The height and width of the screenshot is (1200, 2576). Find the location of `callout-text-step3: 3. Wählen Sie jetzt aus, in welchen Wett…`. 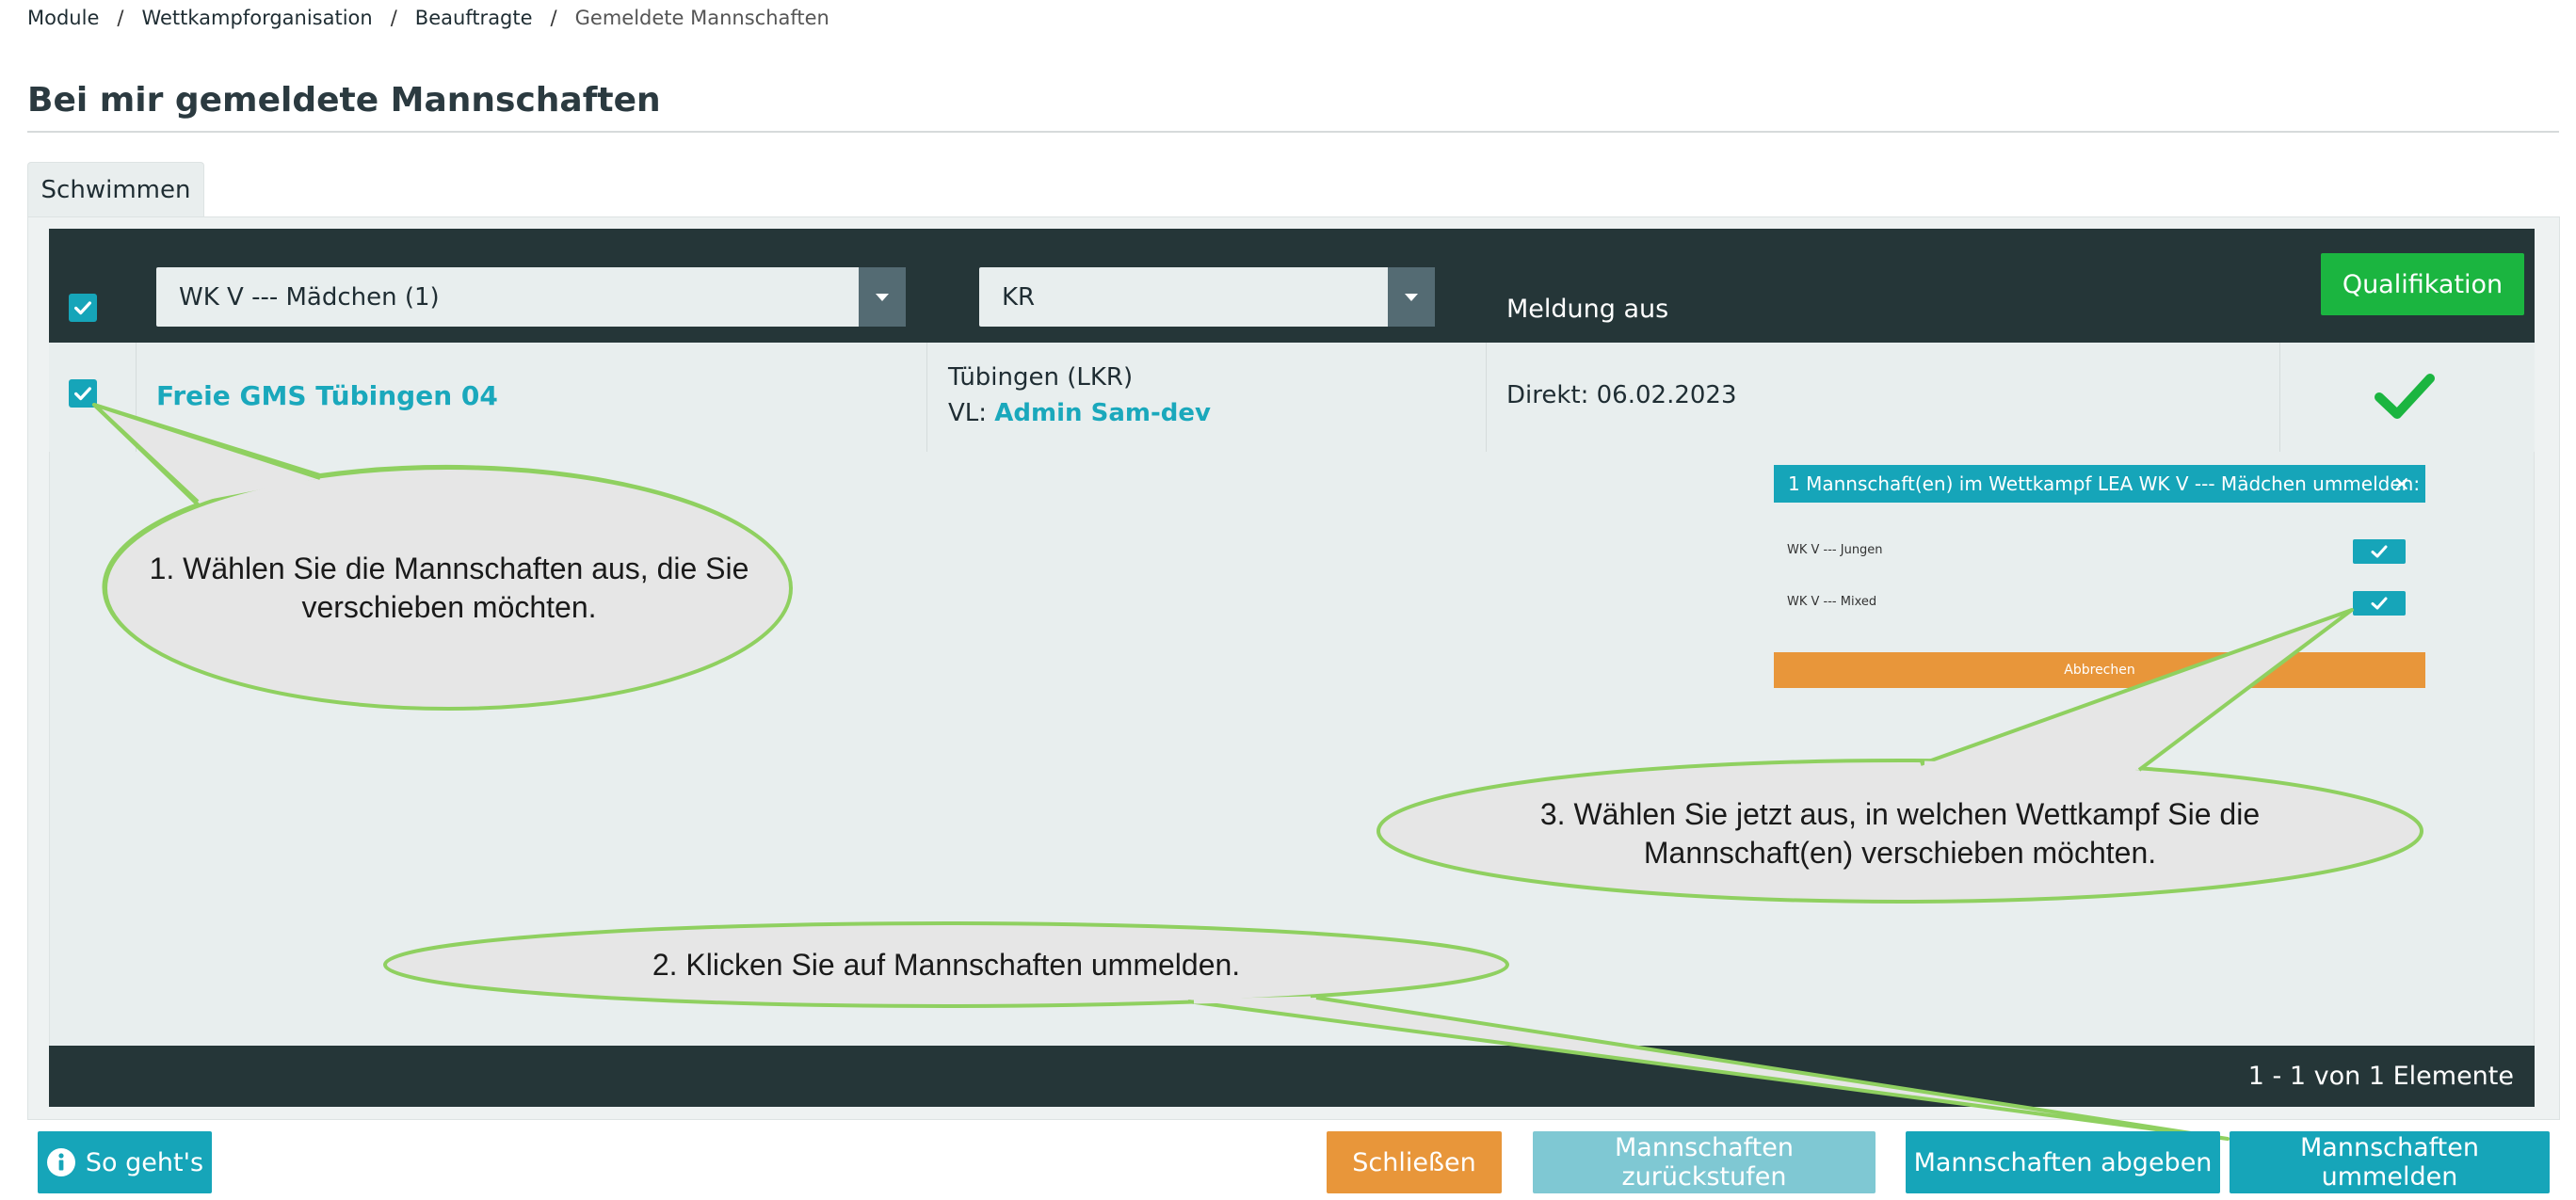

callout-text-step3: 3. Wählen Sie jetzt aus, in welchen Wett… is located at coordinates (1900, 833).